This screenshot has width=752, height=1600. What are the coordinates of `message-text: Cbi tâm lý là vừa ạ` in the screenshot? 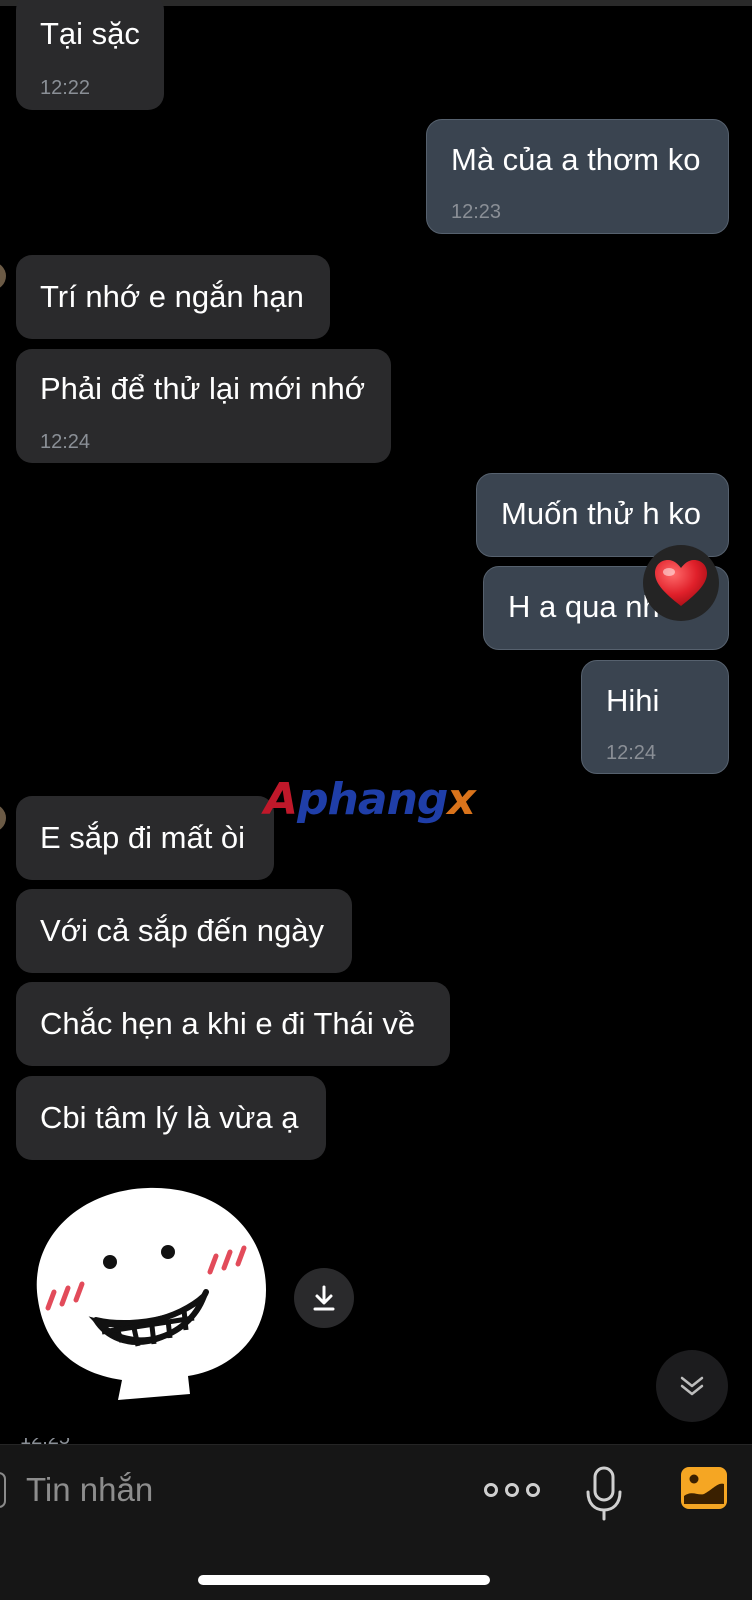 It's located at (169, 1117).